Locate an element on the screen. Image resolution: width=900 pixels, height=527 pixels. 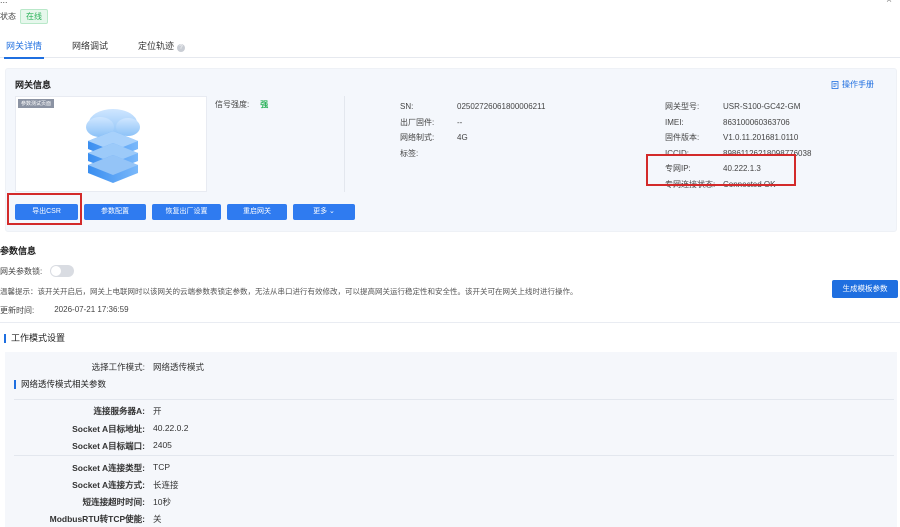
info-value: 4G is located at coordinates (462, 138).